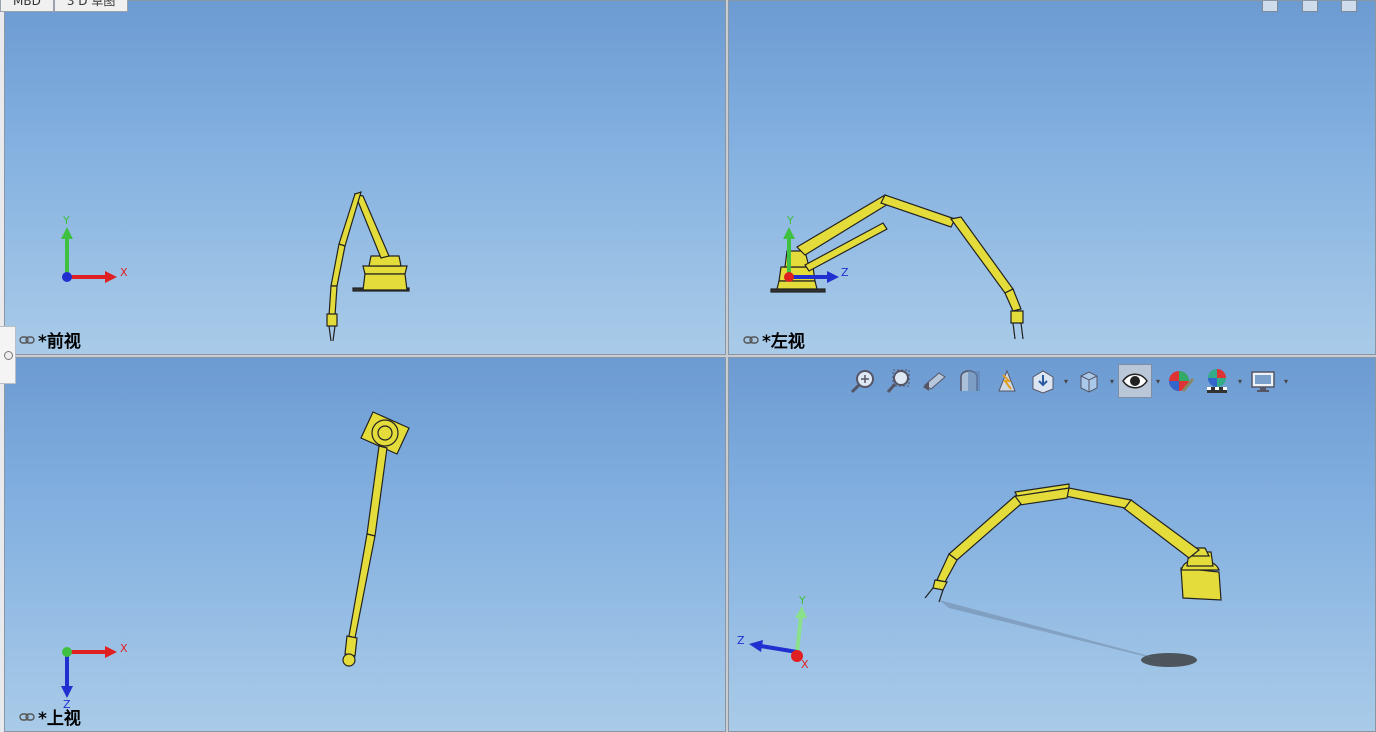  I want to click on tab-3d-sketch: 3 D 草图, so click(91, 6).